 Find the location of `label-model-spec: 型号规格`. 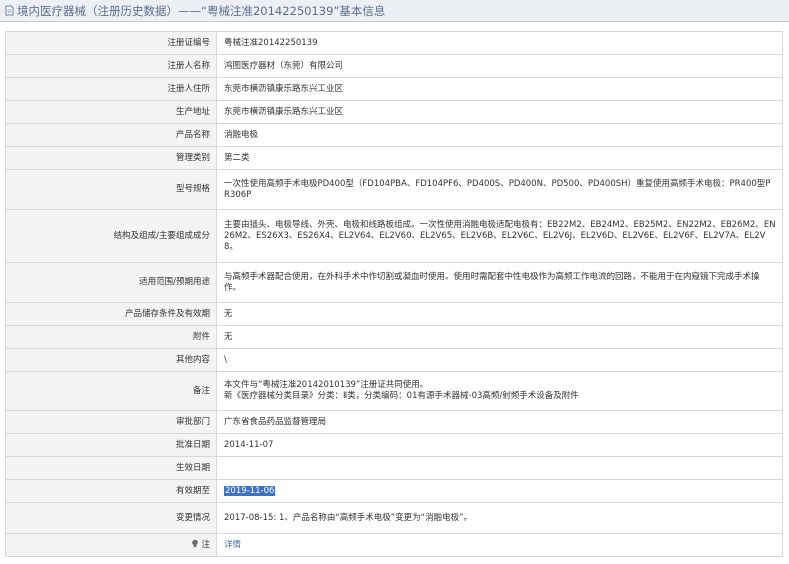

label-model-spec: 型号规格 is located at coordinates (111, 189).